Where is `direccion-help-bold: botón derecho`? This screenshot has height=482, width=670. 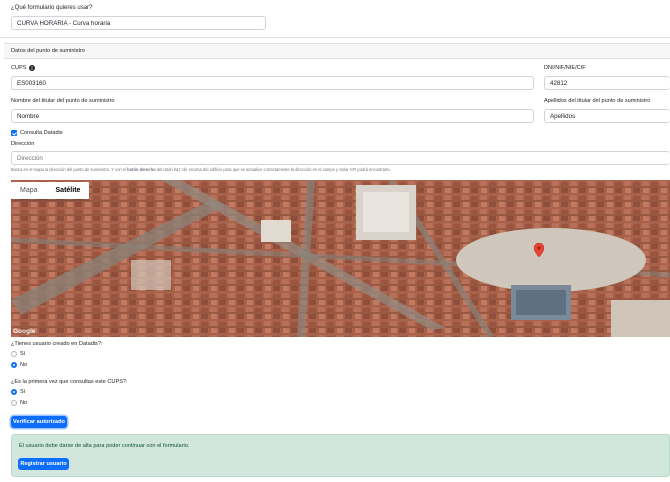 direccion-help-bold: botón derecho is located at coordinates (141, 169).